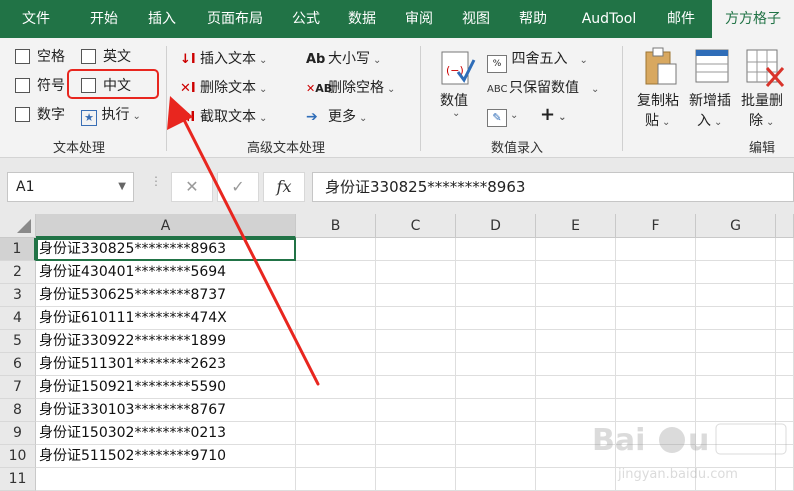  What do you see at coordinates (18, 295) in the screenshot?
I see `row-header: 3` at bounding box center [18, 295].